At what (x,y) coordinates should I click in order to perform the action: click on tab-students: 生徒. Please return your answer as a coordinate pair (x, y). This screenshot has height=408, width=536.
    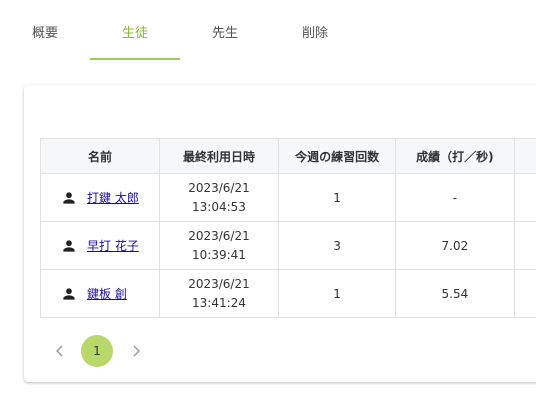
    Looking at the image, I should click on (135, 31).